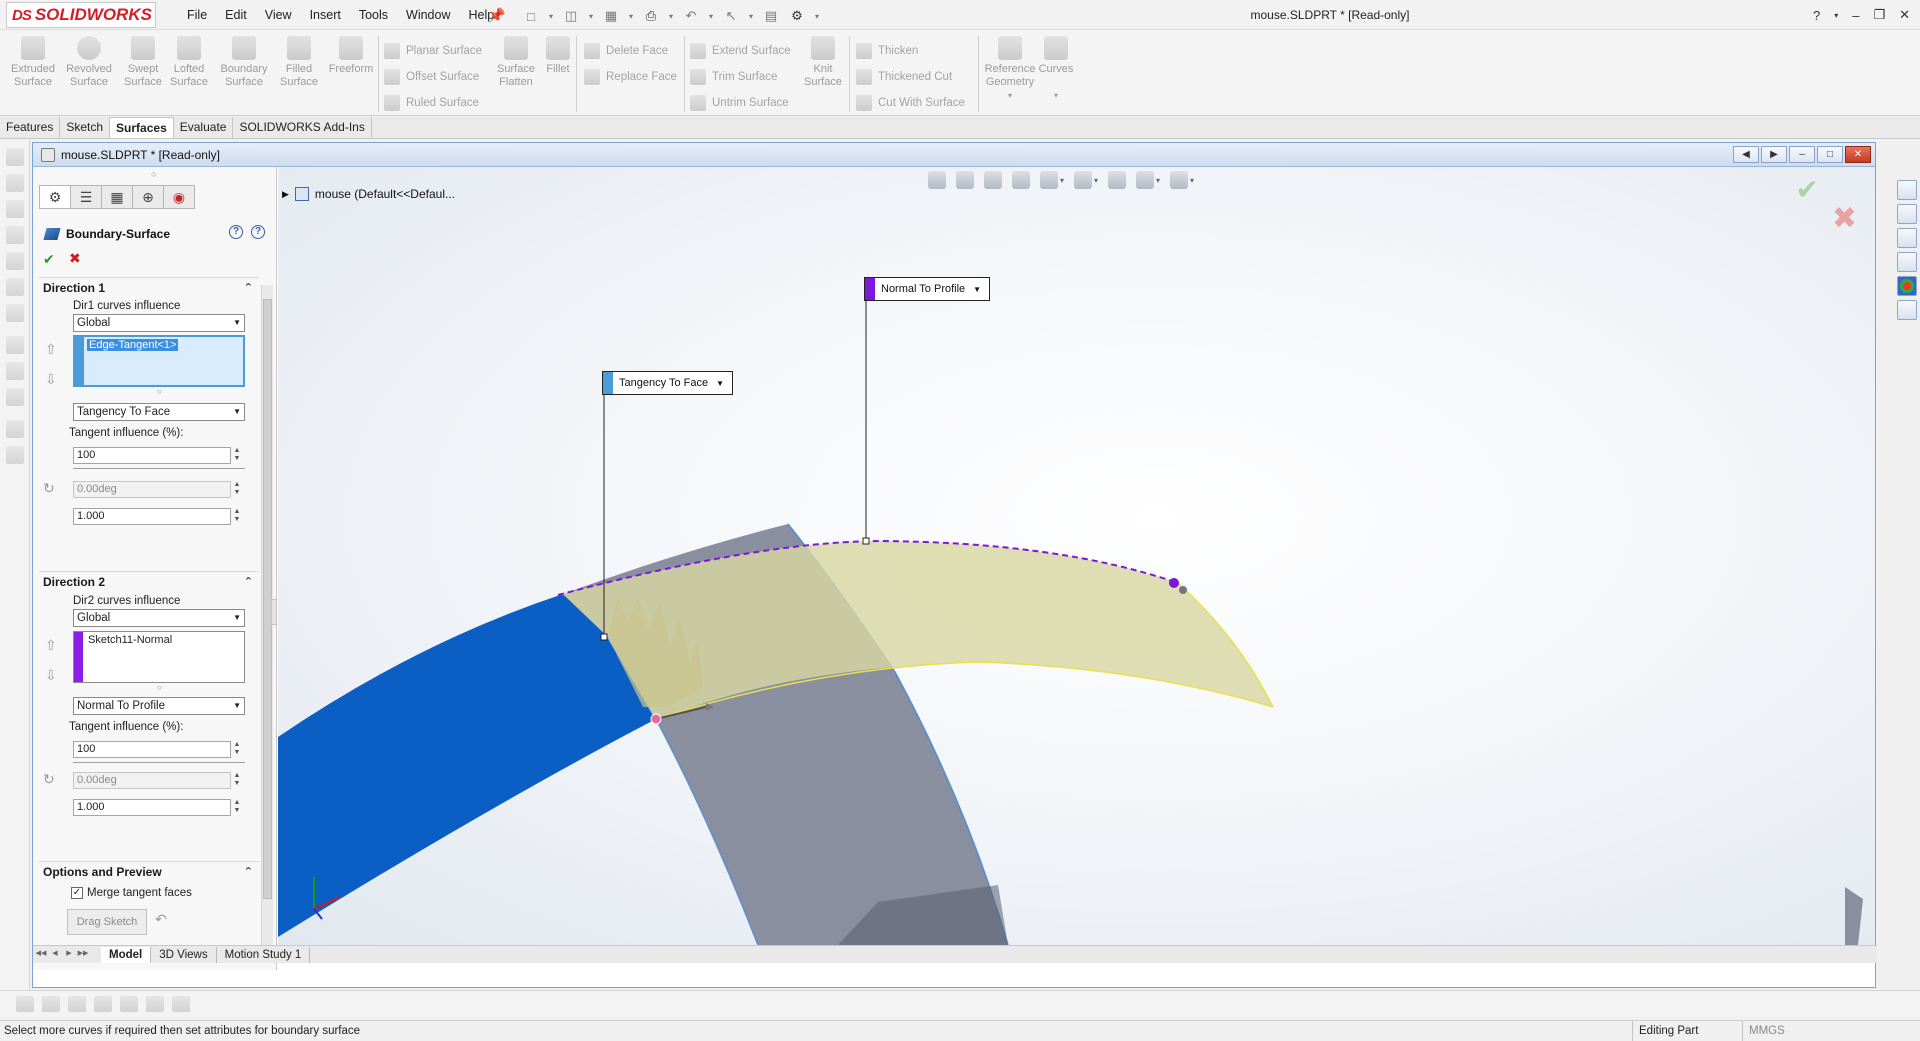 This screenshot has height=1041, width=1920. Describe the element at coordinates (302, 127) in the screenshot. I see `tab-solidworks-add-ins: SOLIDWORKS Add-Ins` at that location.